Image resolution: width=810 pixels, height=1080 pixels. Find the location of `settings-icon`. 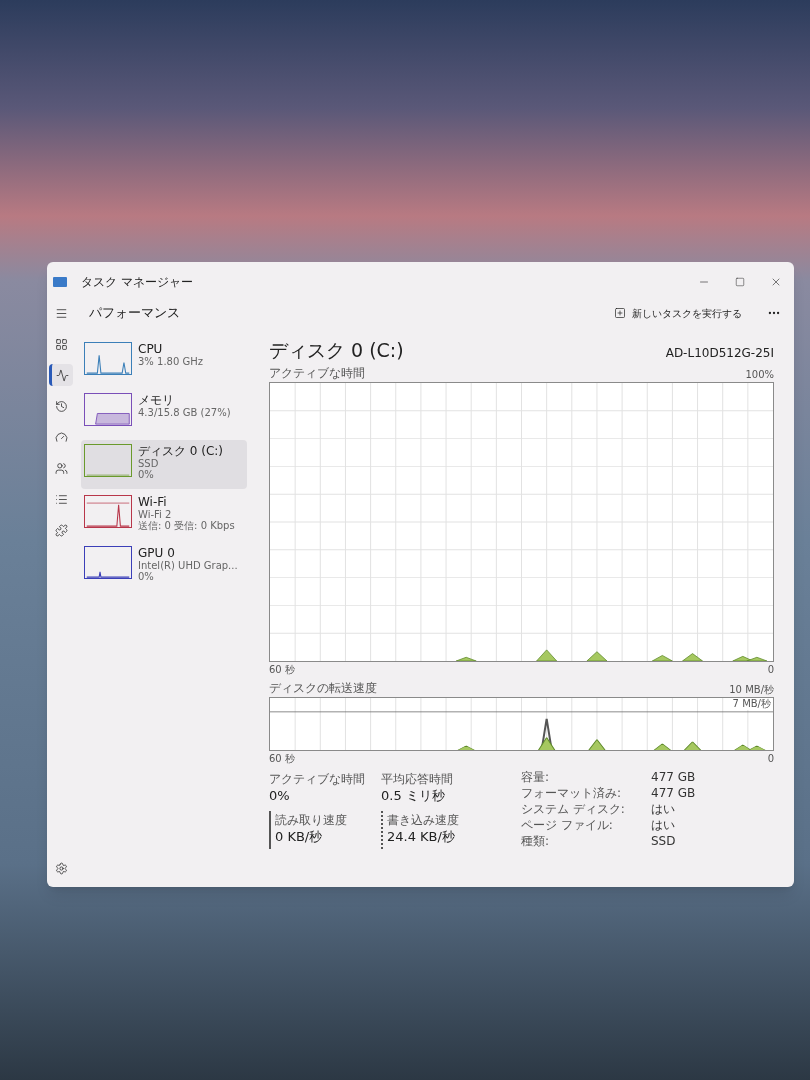

settings-icon is located at coordinates (61, 868).